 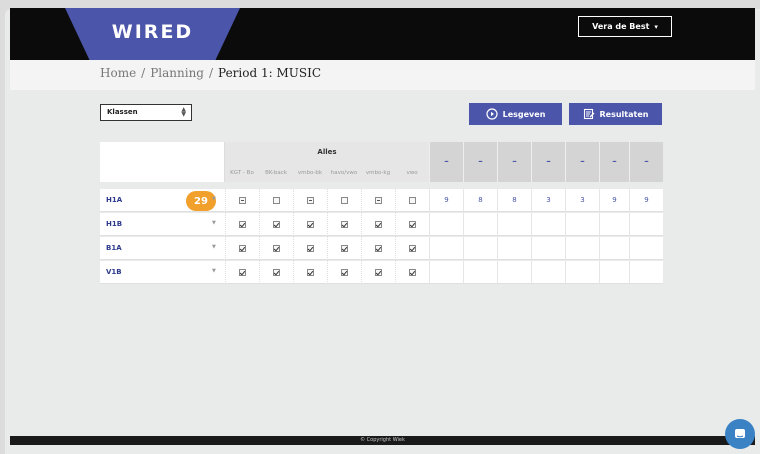 I want to click on chat-launcher-button, so click(x=740, y=434).